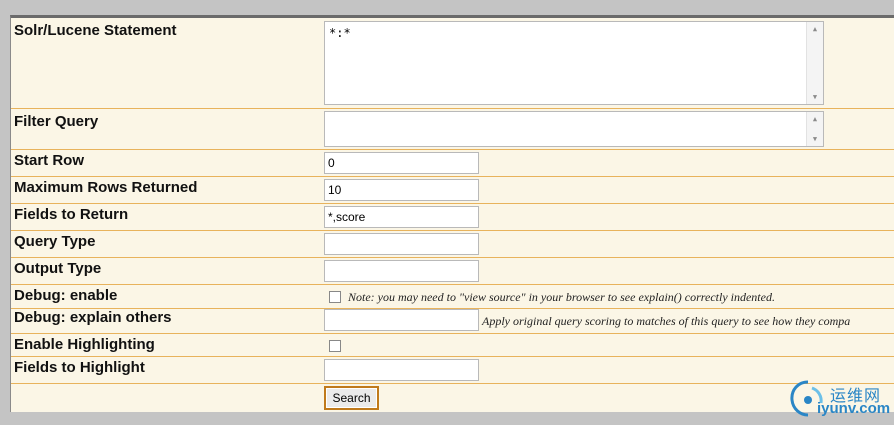  Describe the element at coordinates (401, 190) in the screenshot. I see `max-rows-input: 10` at that location.